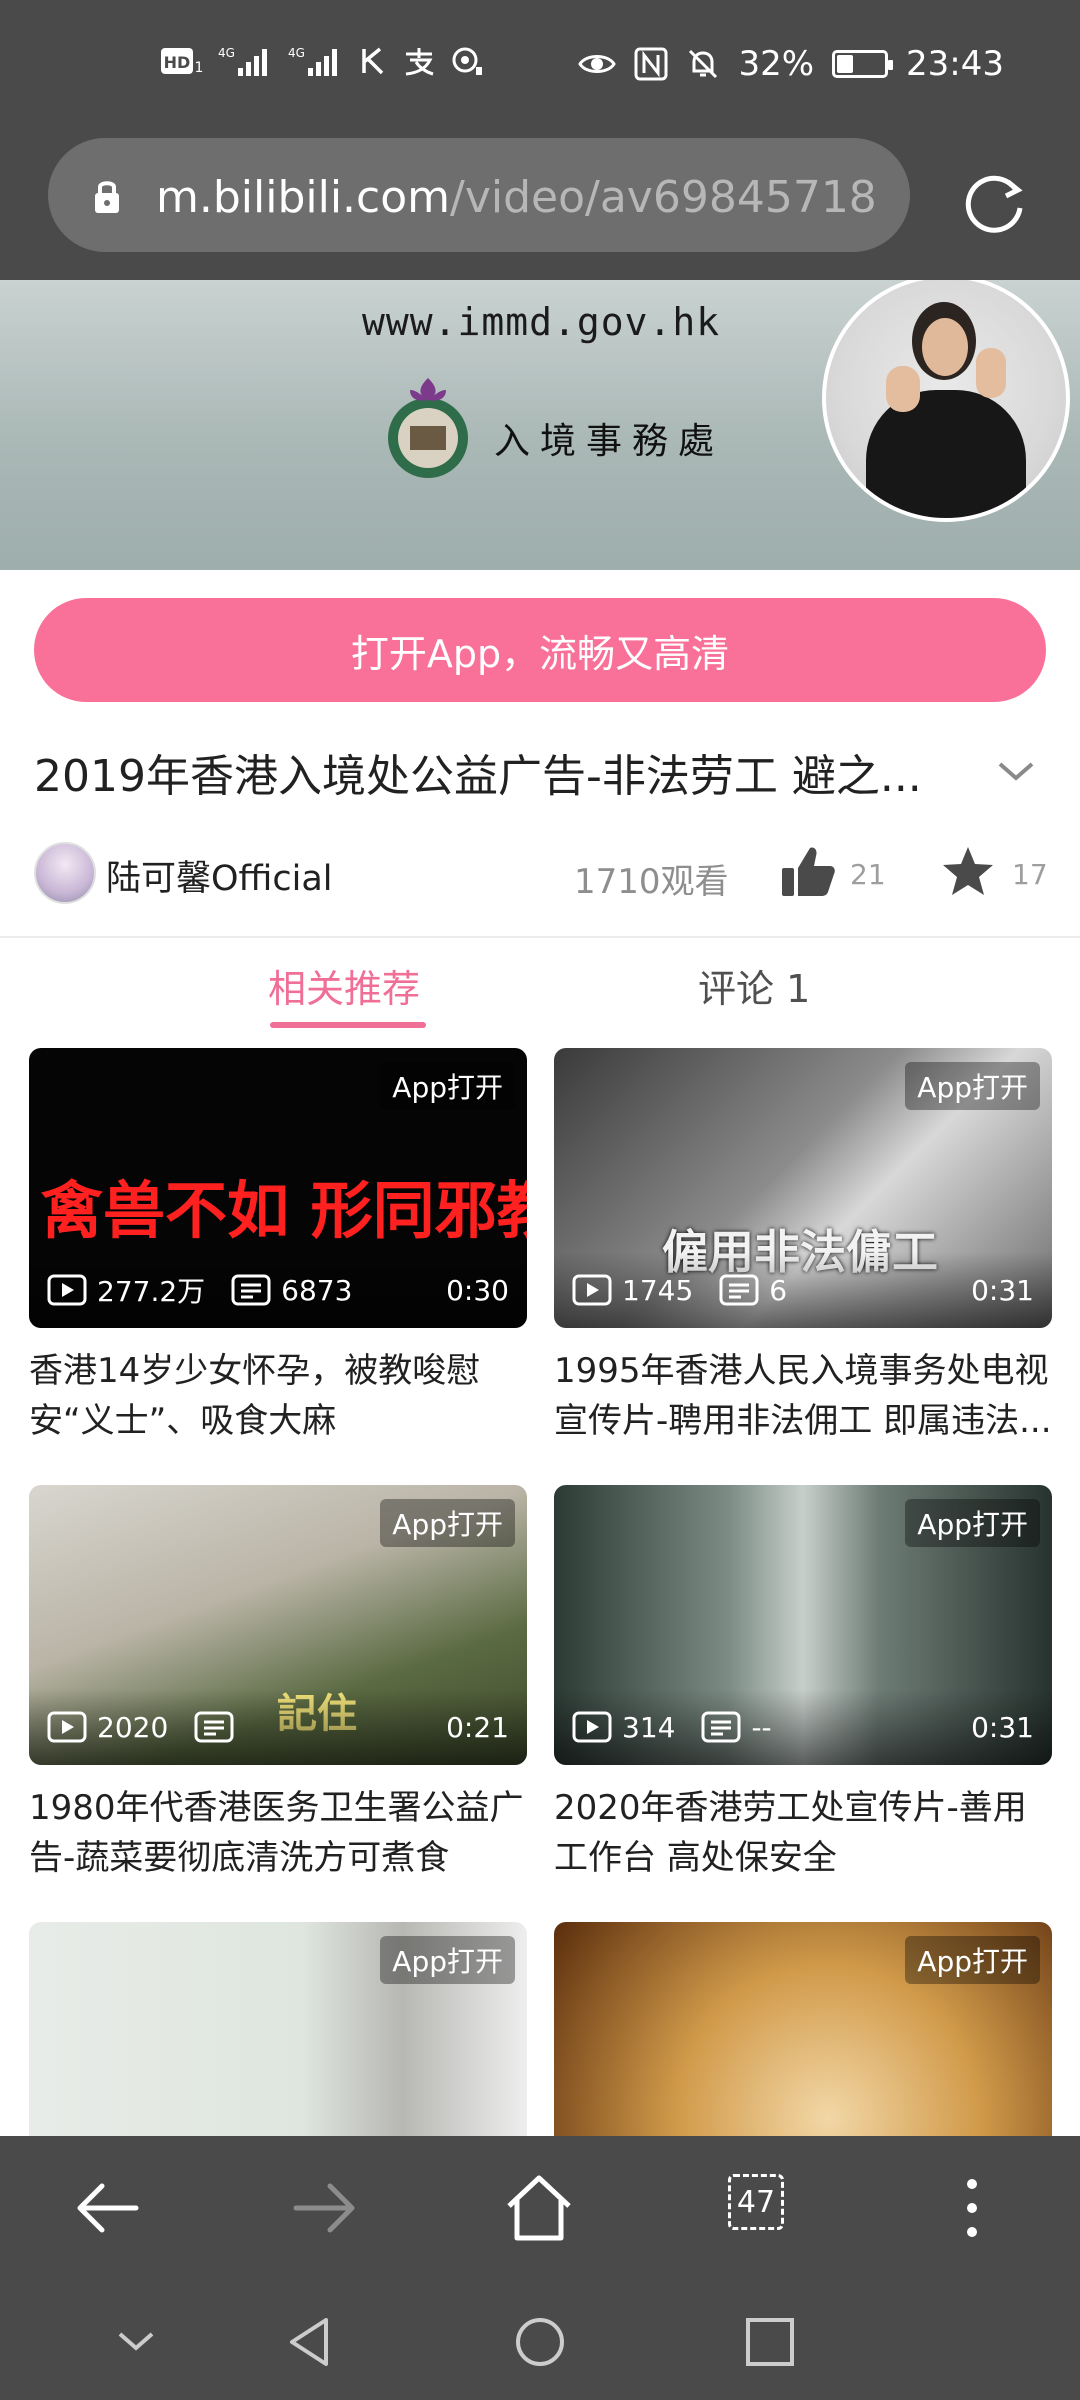 The image size is (1080, 2400). I want to click on play-count: 1745, so click(658, 1290).